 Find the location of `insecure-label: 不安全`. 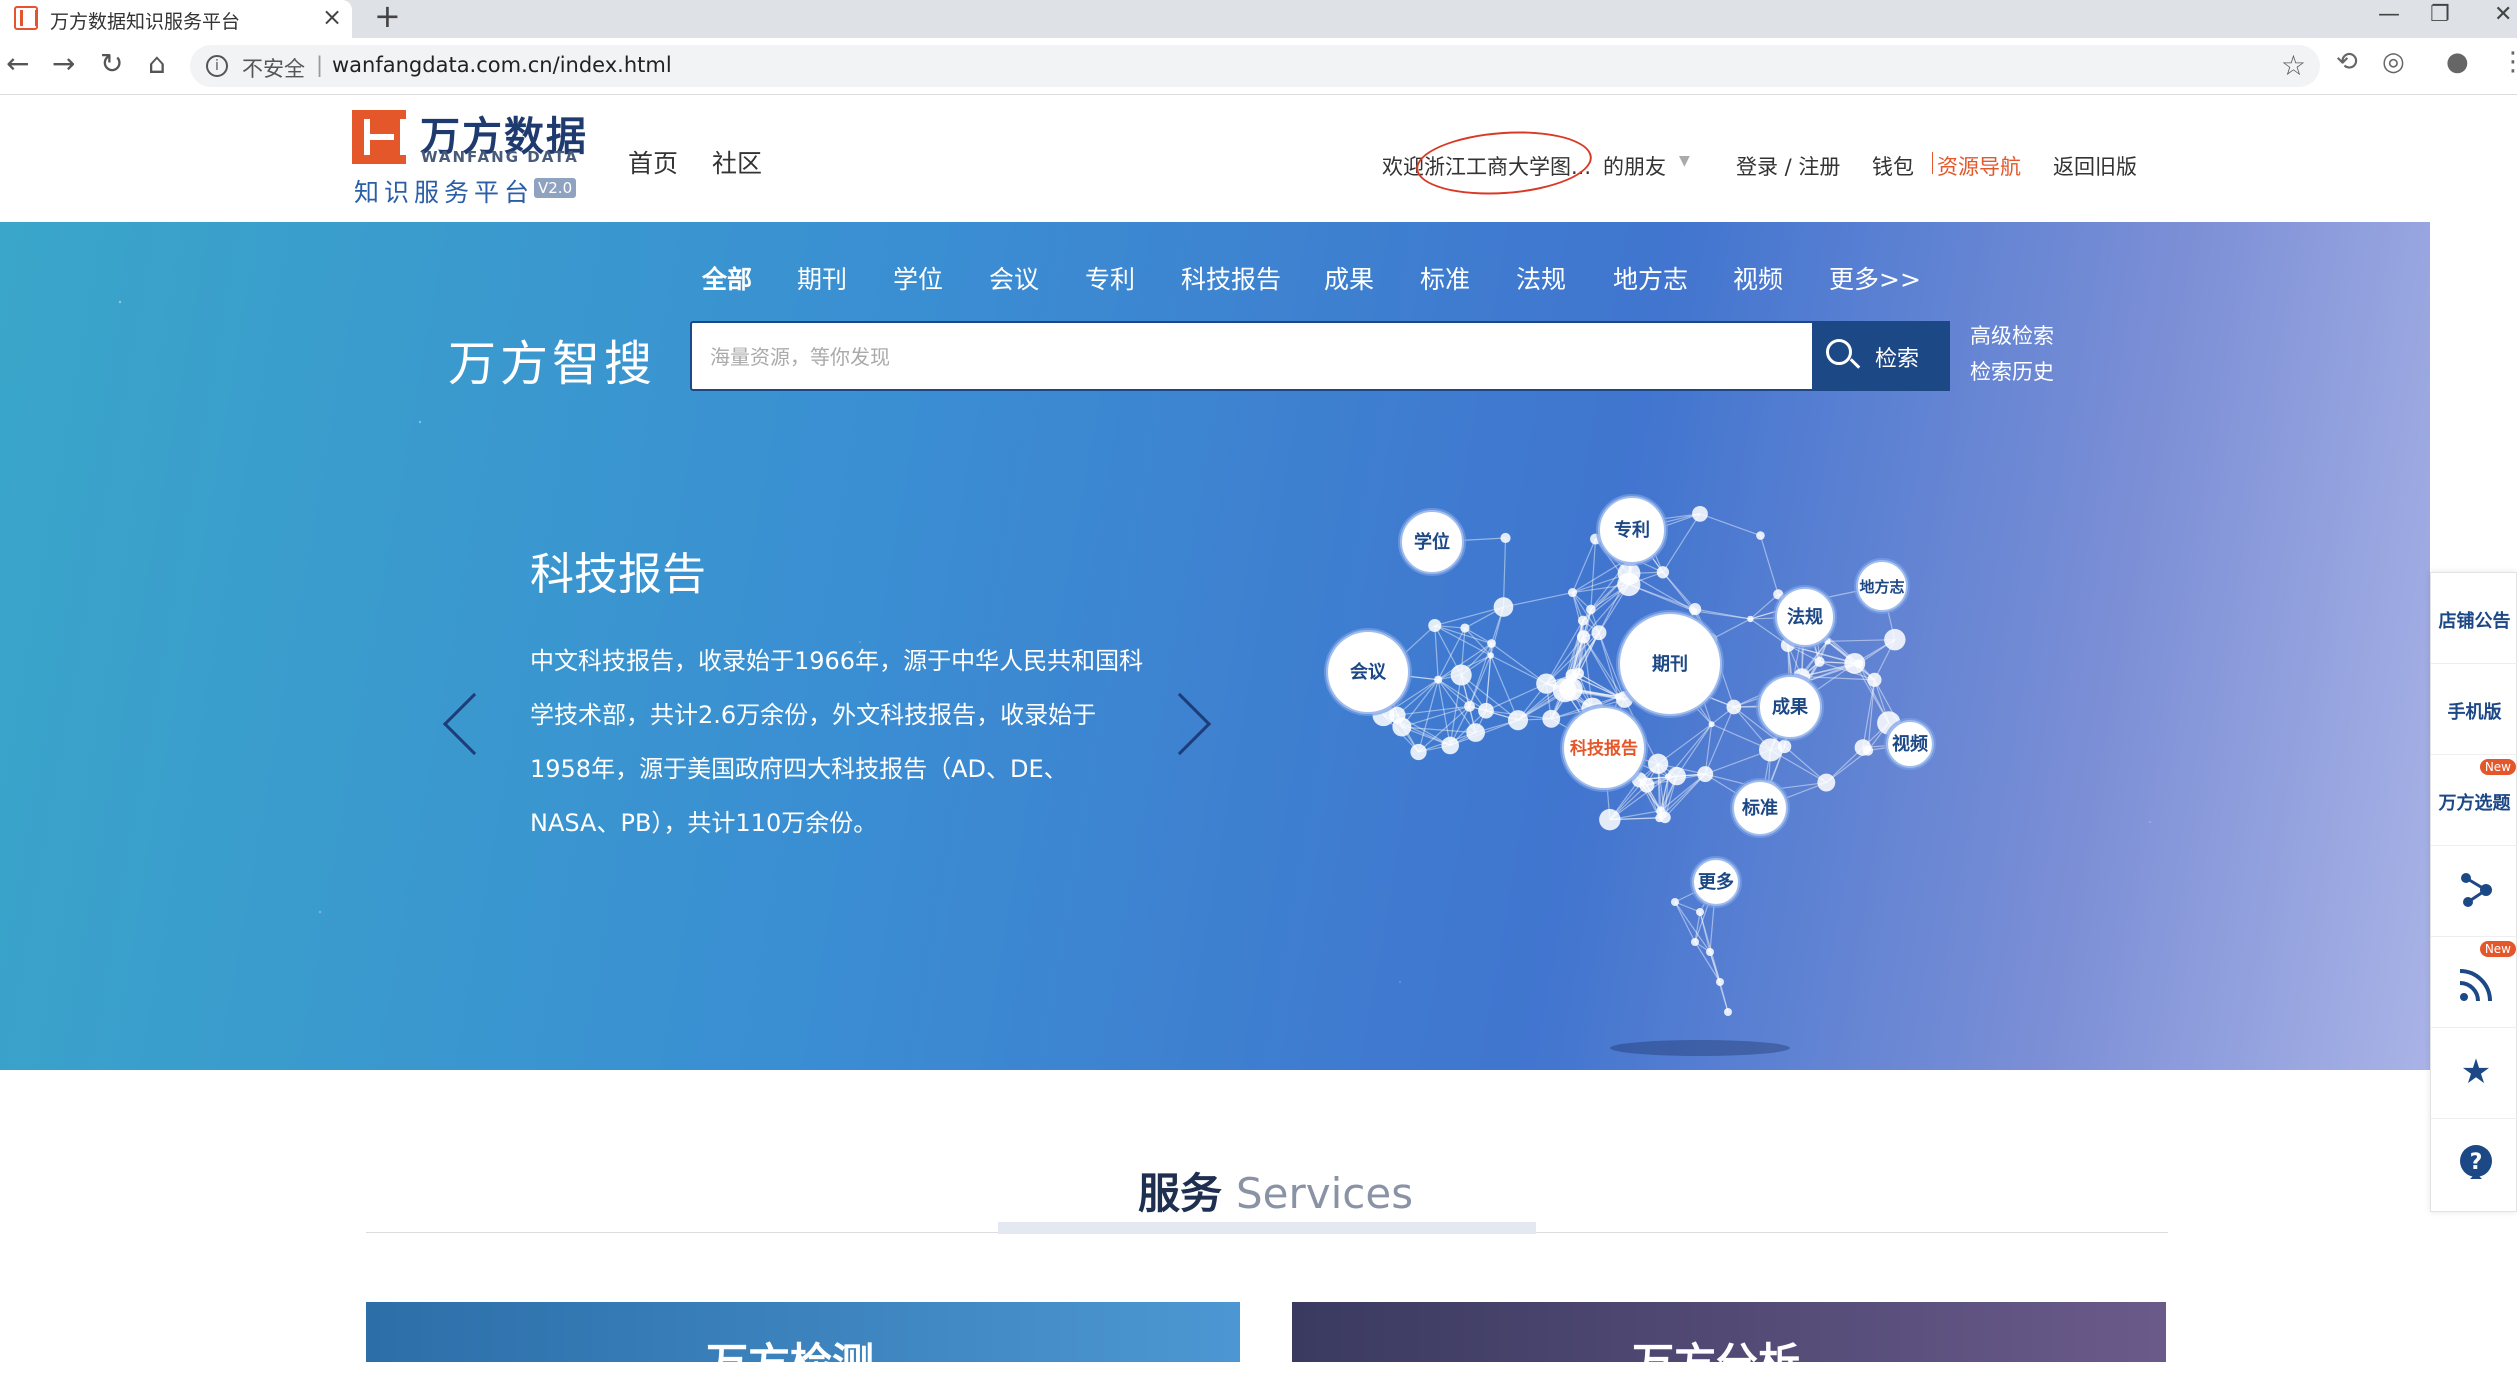

insecure-label: 不安全 is located at coordinates (273, 68).